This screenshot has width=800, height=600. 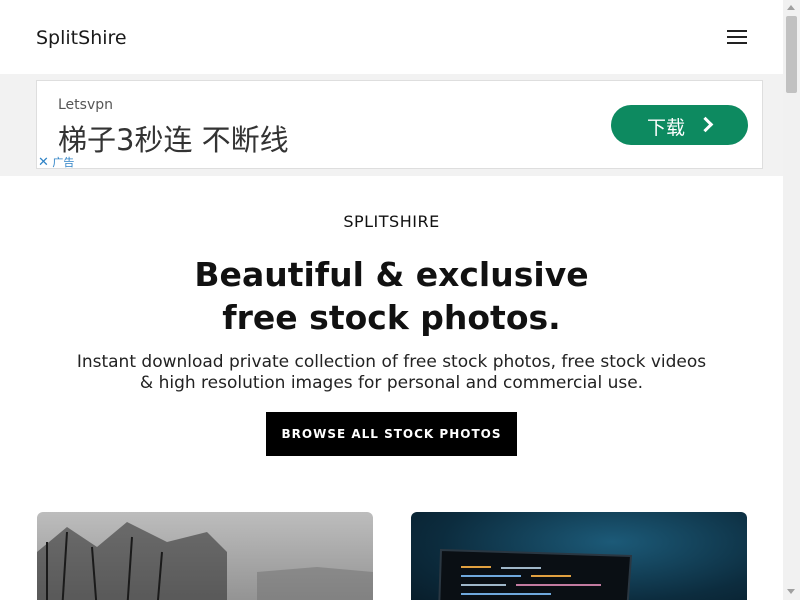 I want to click on hamburger-menu-icon, so click(x=737, y=38).